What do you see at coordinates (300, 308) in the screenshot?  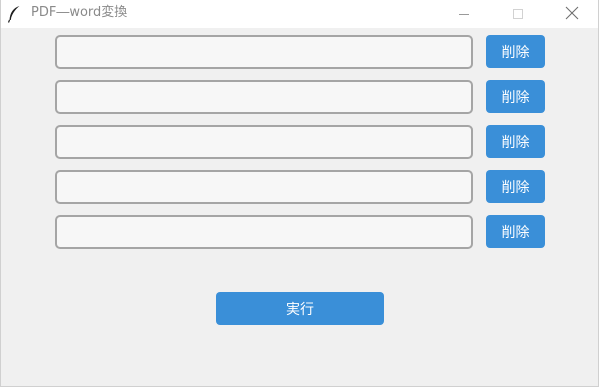 I see `run-button: 実行` at bounding box center [300, 308].